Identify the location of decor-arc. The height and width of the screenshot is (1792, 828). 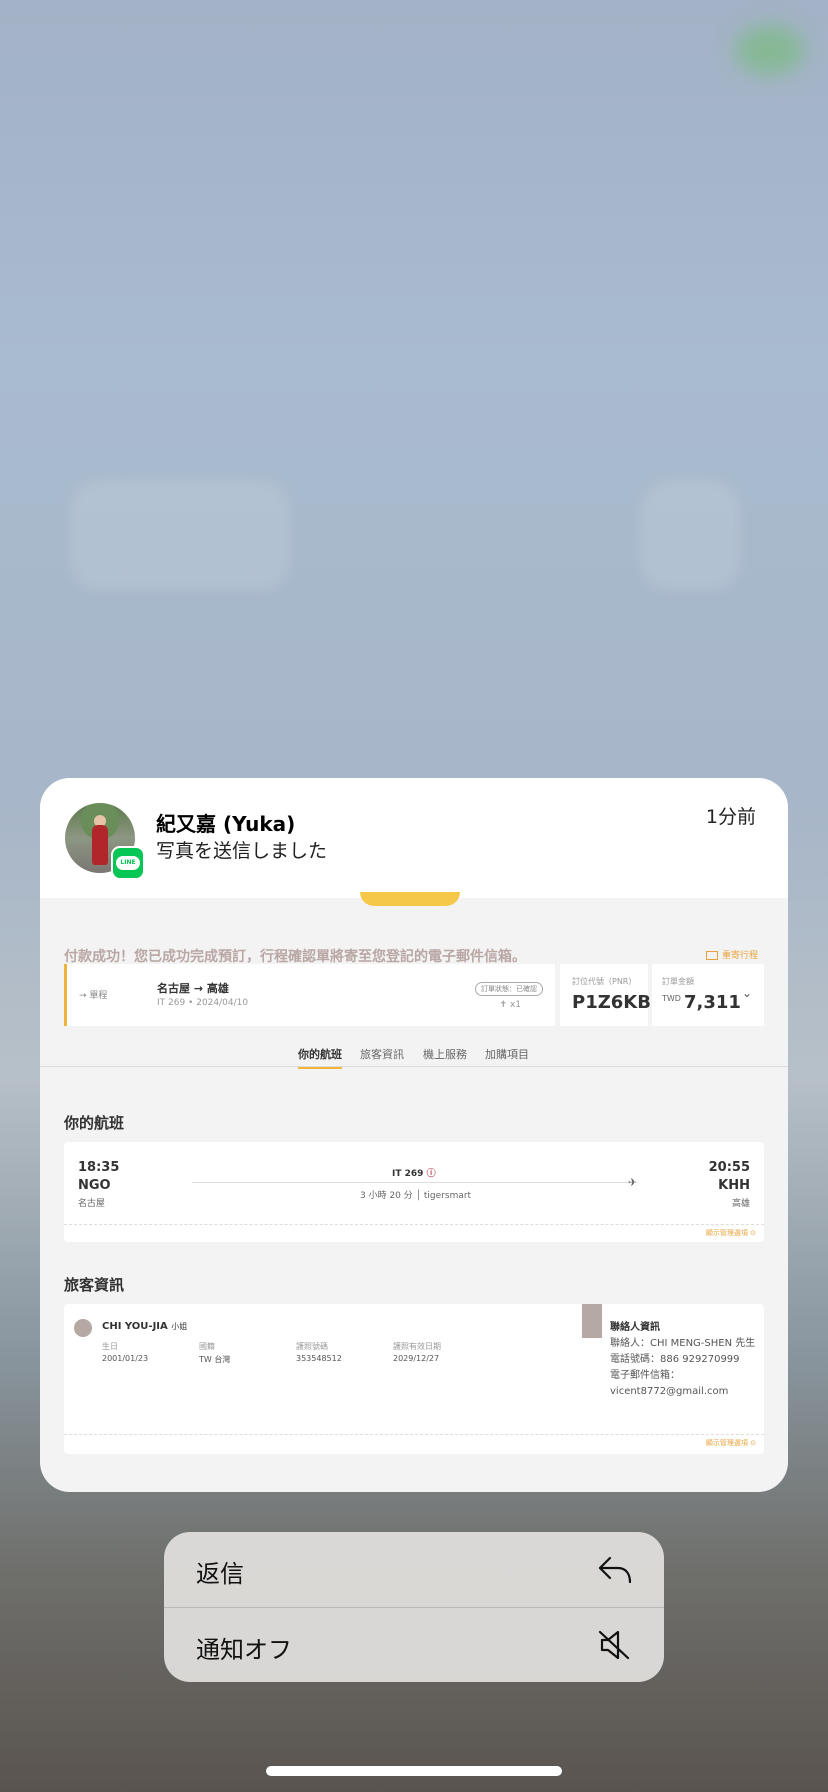
(410, 899).